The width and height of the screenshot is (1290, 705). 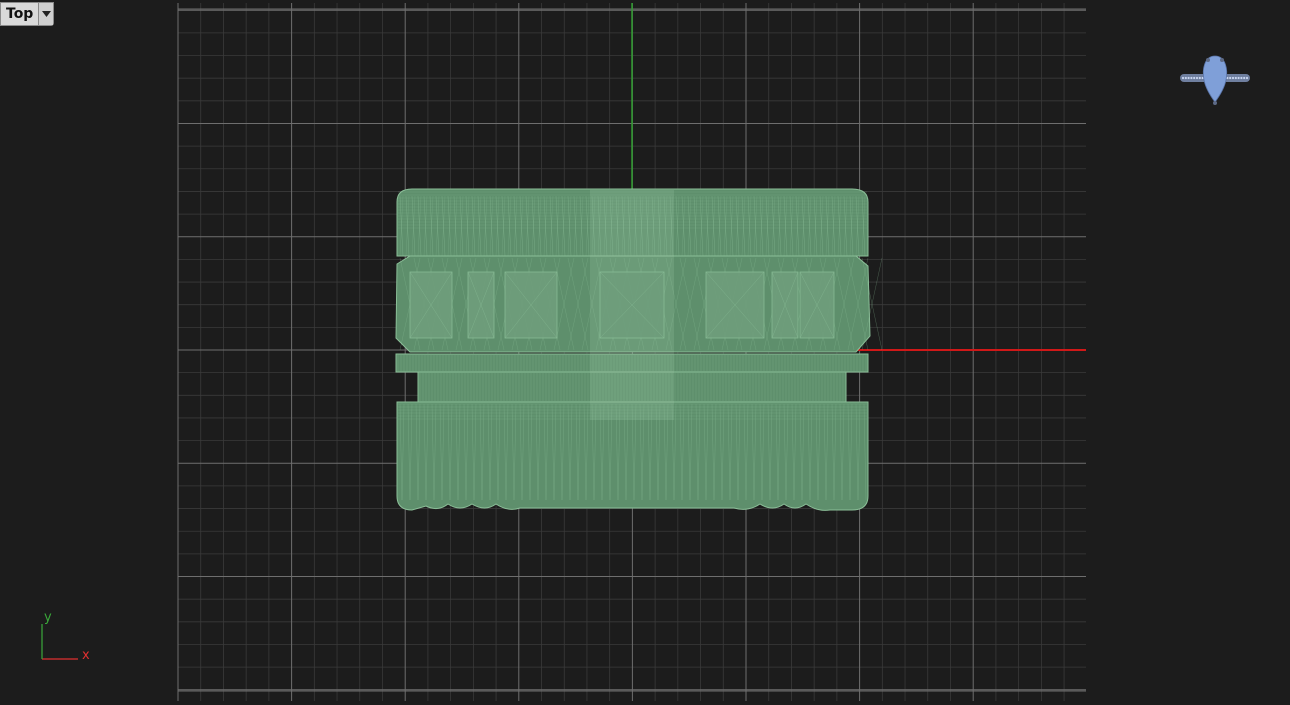 What do you see at coordinates (48, 617) in the screenshot?
I see `axis-icon-y-label: y` at bounding box center [48, 617].